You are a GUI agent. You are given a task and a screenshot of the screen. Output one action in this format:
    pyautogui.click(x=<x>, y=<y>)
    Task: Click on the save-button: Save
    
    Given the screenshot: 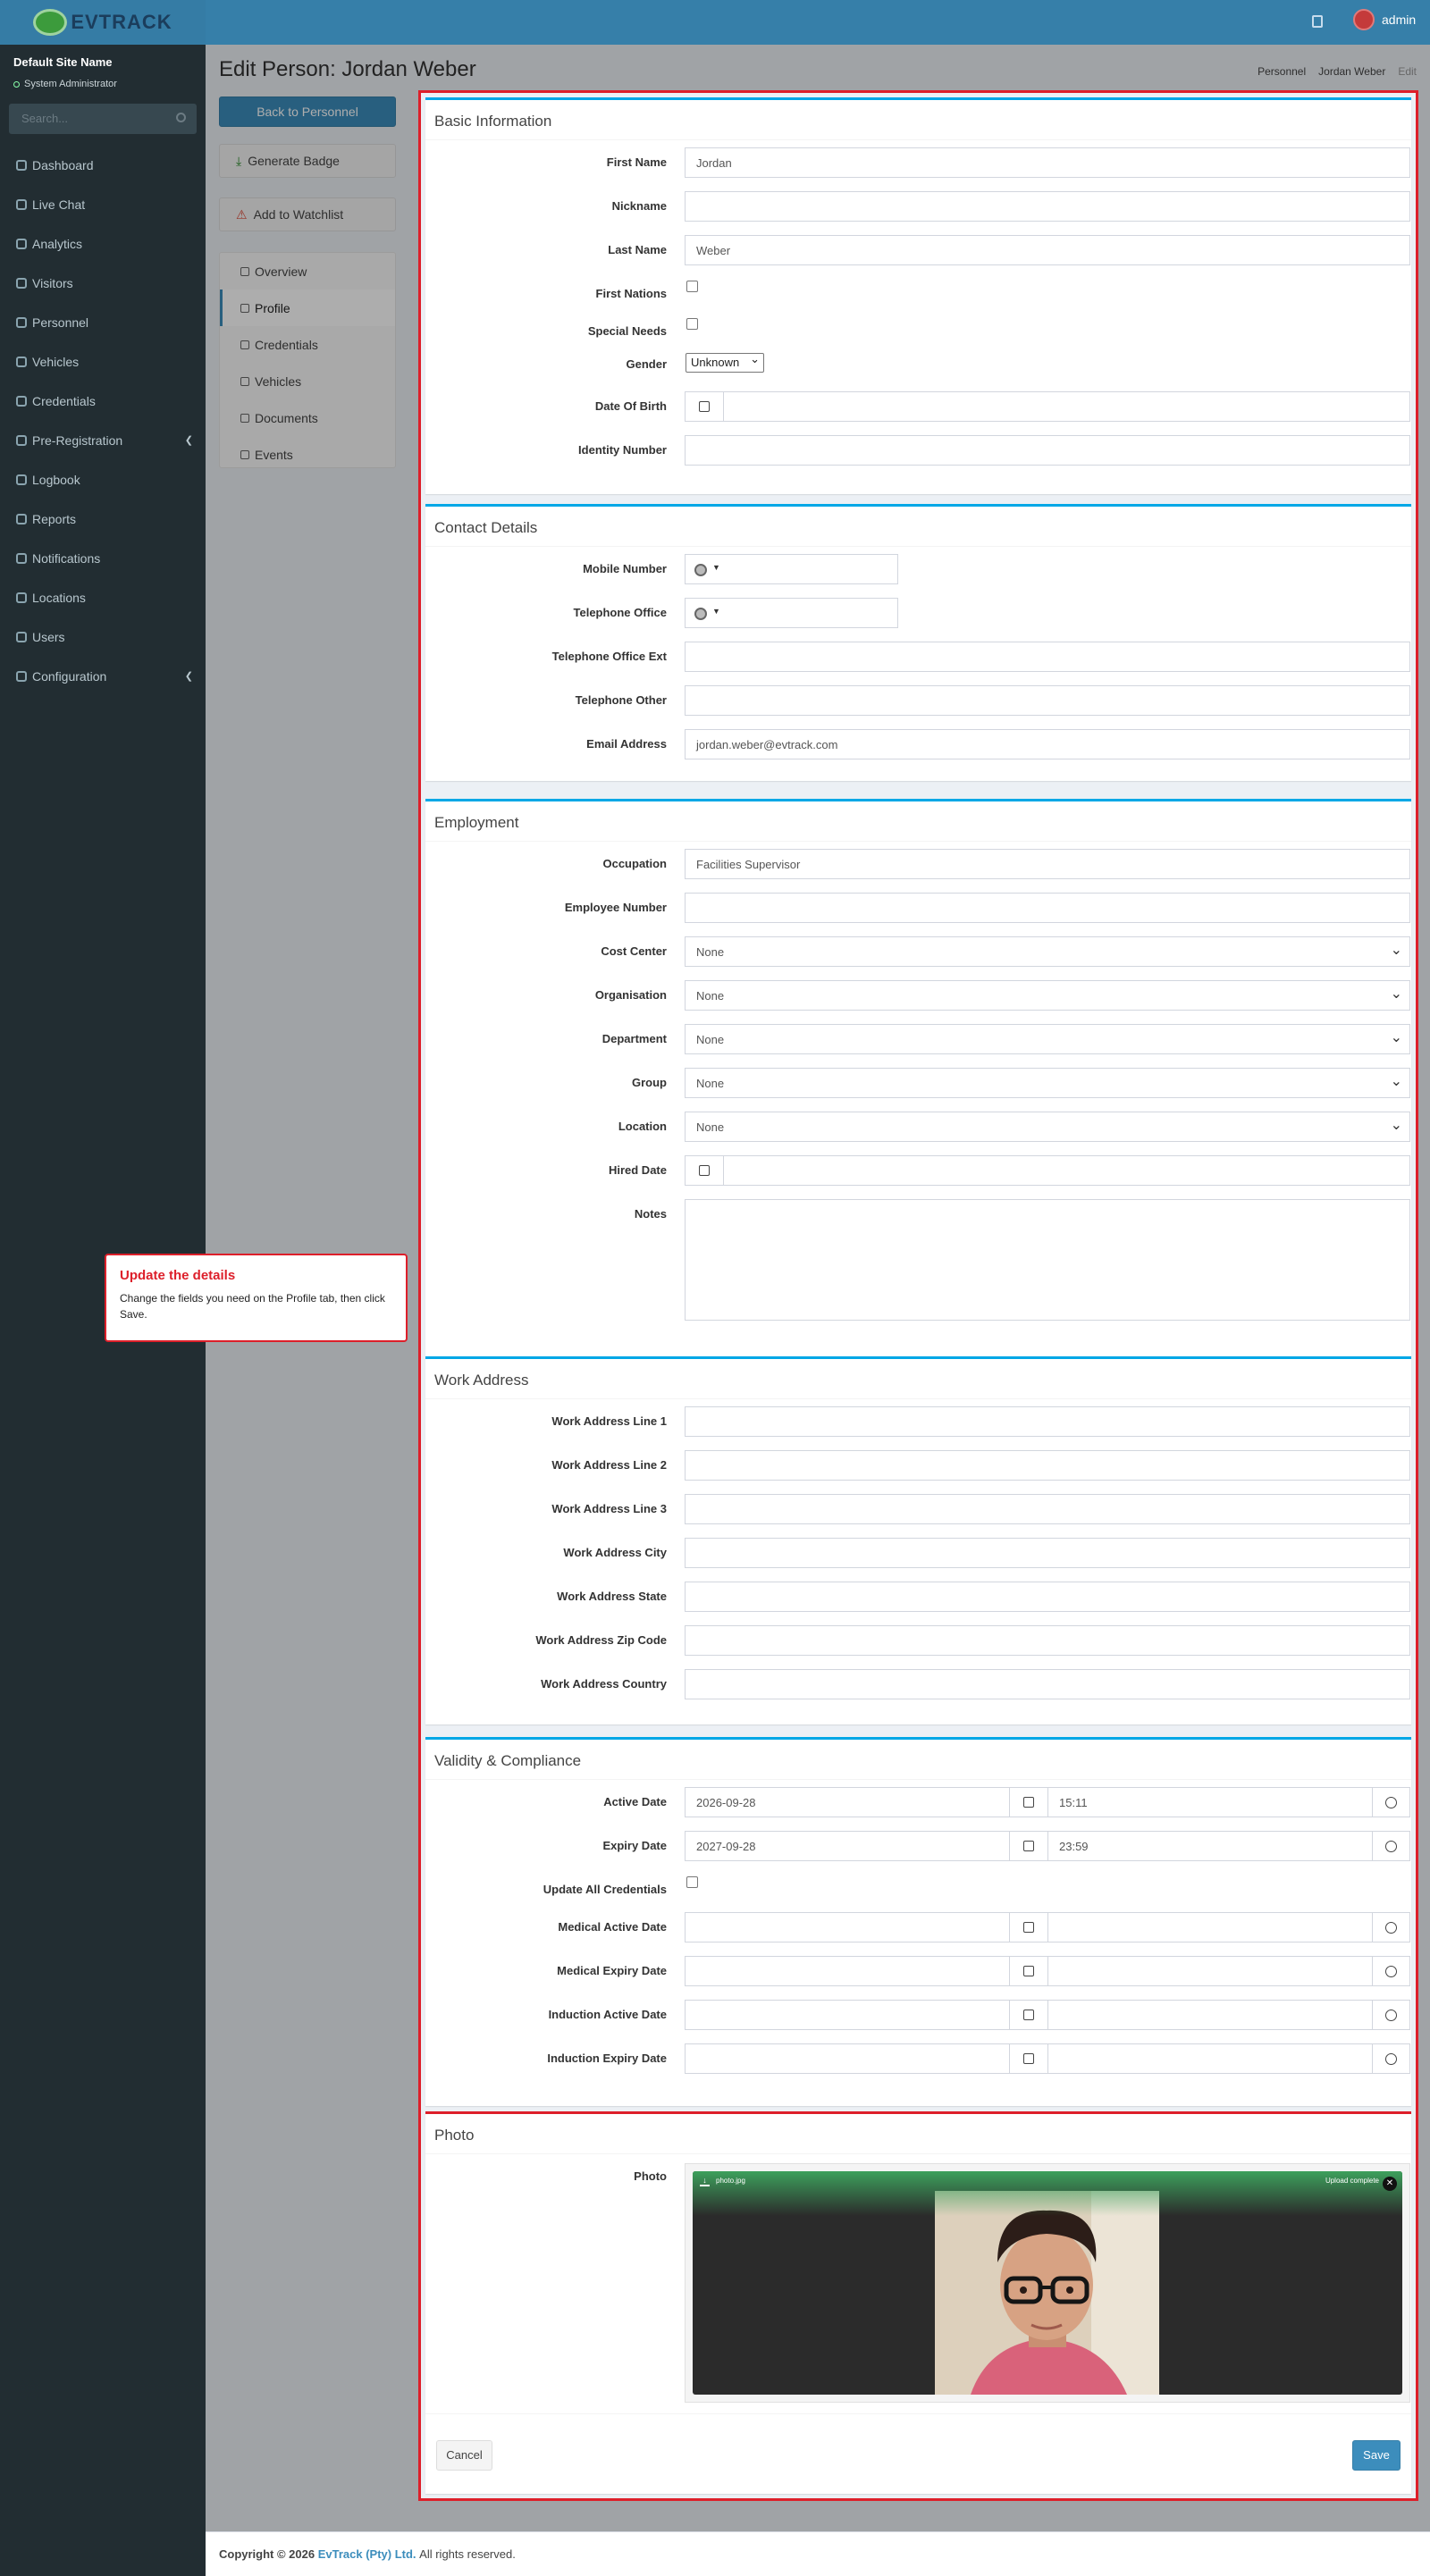 What is the action you would take?
    pyautogui.click(x=1377, y=2456)
    